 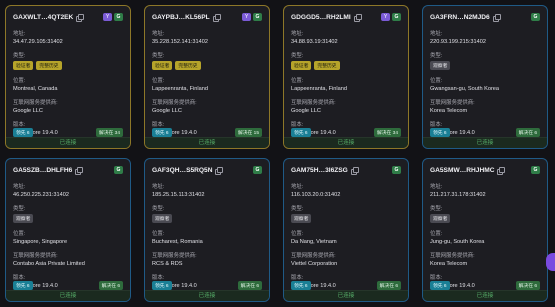 I want to click on card-header: GA5SMW…RHJHMC G, so click(x=485, y=170).